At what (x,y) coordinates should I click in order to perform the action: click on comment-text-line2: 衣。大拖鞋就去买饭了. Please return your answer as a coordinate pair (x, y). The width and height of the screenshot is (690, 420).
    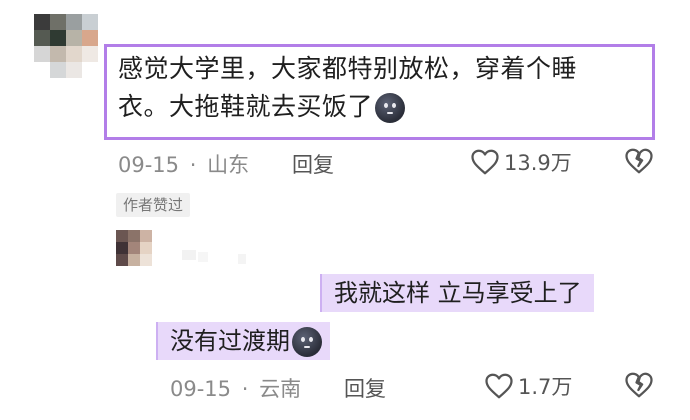
    Looking at the image, I should click on (383, 107).